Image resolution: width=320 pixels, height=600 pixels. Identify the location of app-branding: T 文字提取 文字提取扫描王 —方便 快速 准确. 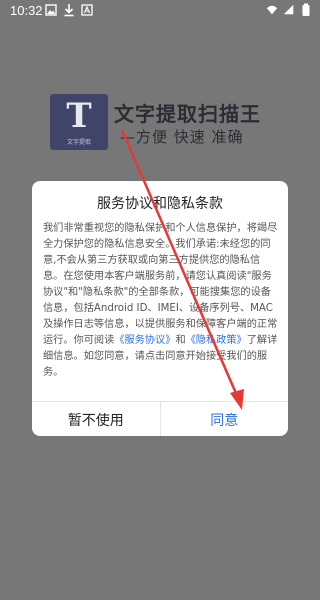
(170, 122).